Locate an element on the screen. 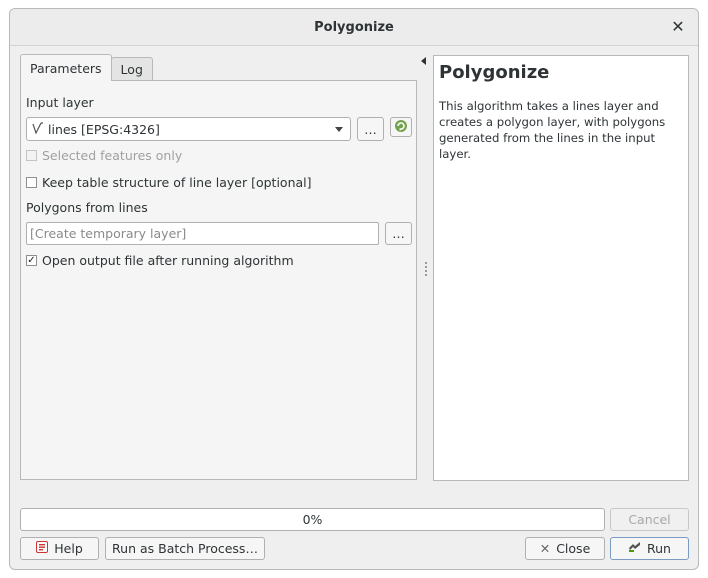 The height and width of the screenshot is (578, 708). tab-parameters: Parameters is located at coordinates (66, 67).